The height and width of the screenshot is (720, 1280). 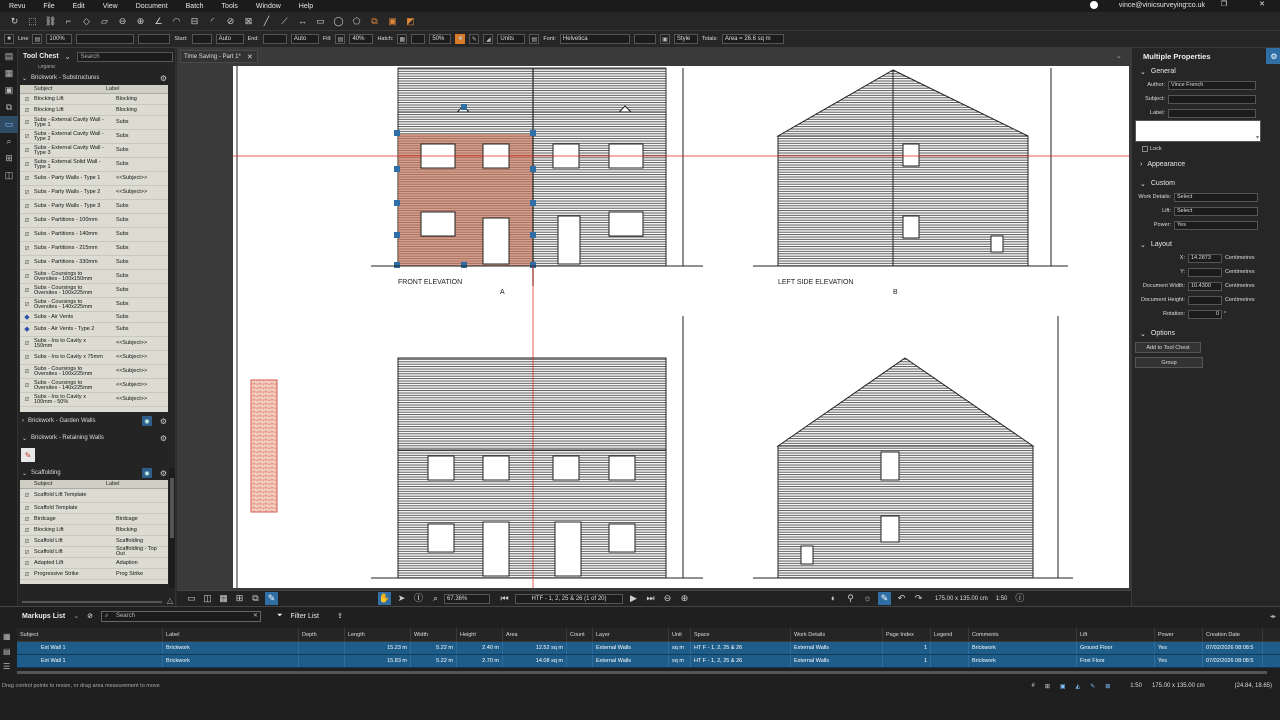 I want to click on radius-icon: ◠, so click(x=176, y=21).